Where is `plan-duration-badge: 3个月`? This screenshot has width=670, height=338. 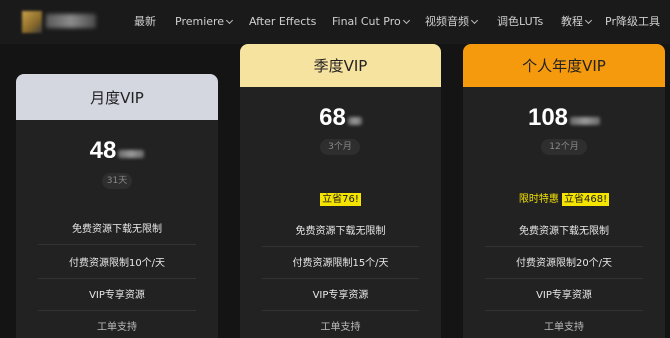
plan-duration-badge: 3个月 is located at coordinates (340, 147).